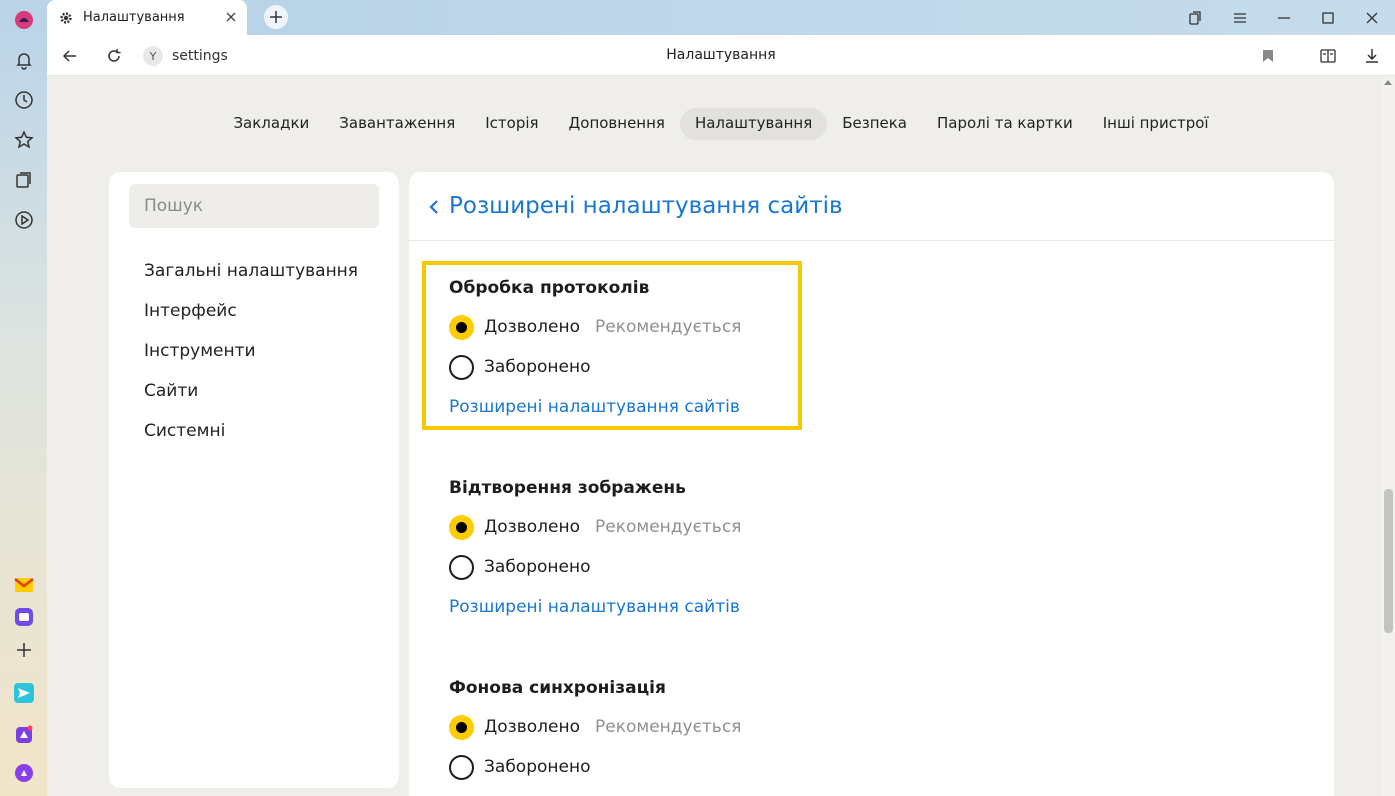 This screenshot has height=796, width=1395. What do you see at coordinates (134, 17) in the screenshot?
I see `tab-title: Налаштування` at bounding box center [134, 17].